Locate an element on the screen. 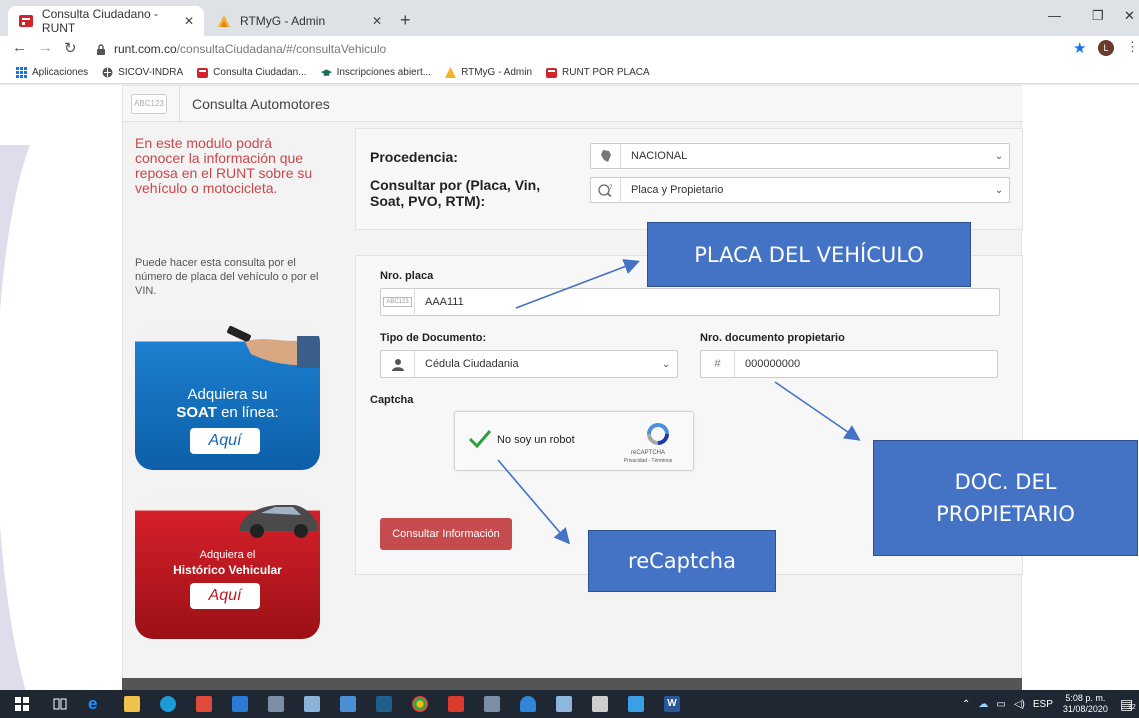 This screenshot has height=718, width=1139. placa-input: ABC123 AAA111 is located at coordinates (690, 302).